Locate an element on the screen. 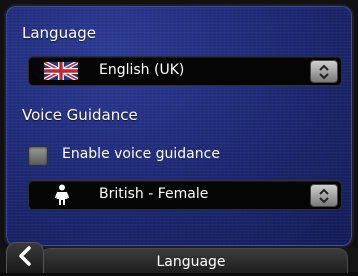 This screenshot has width=358, height=276. uk-flag-icon is located at coordinates (61, 72).